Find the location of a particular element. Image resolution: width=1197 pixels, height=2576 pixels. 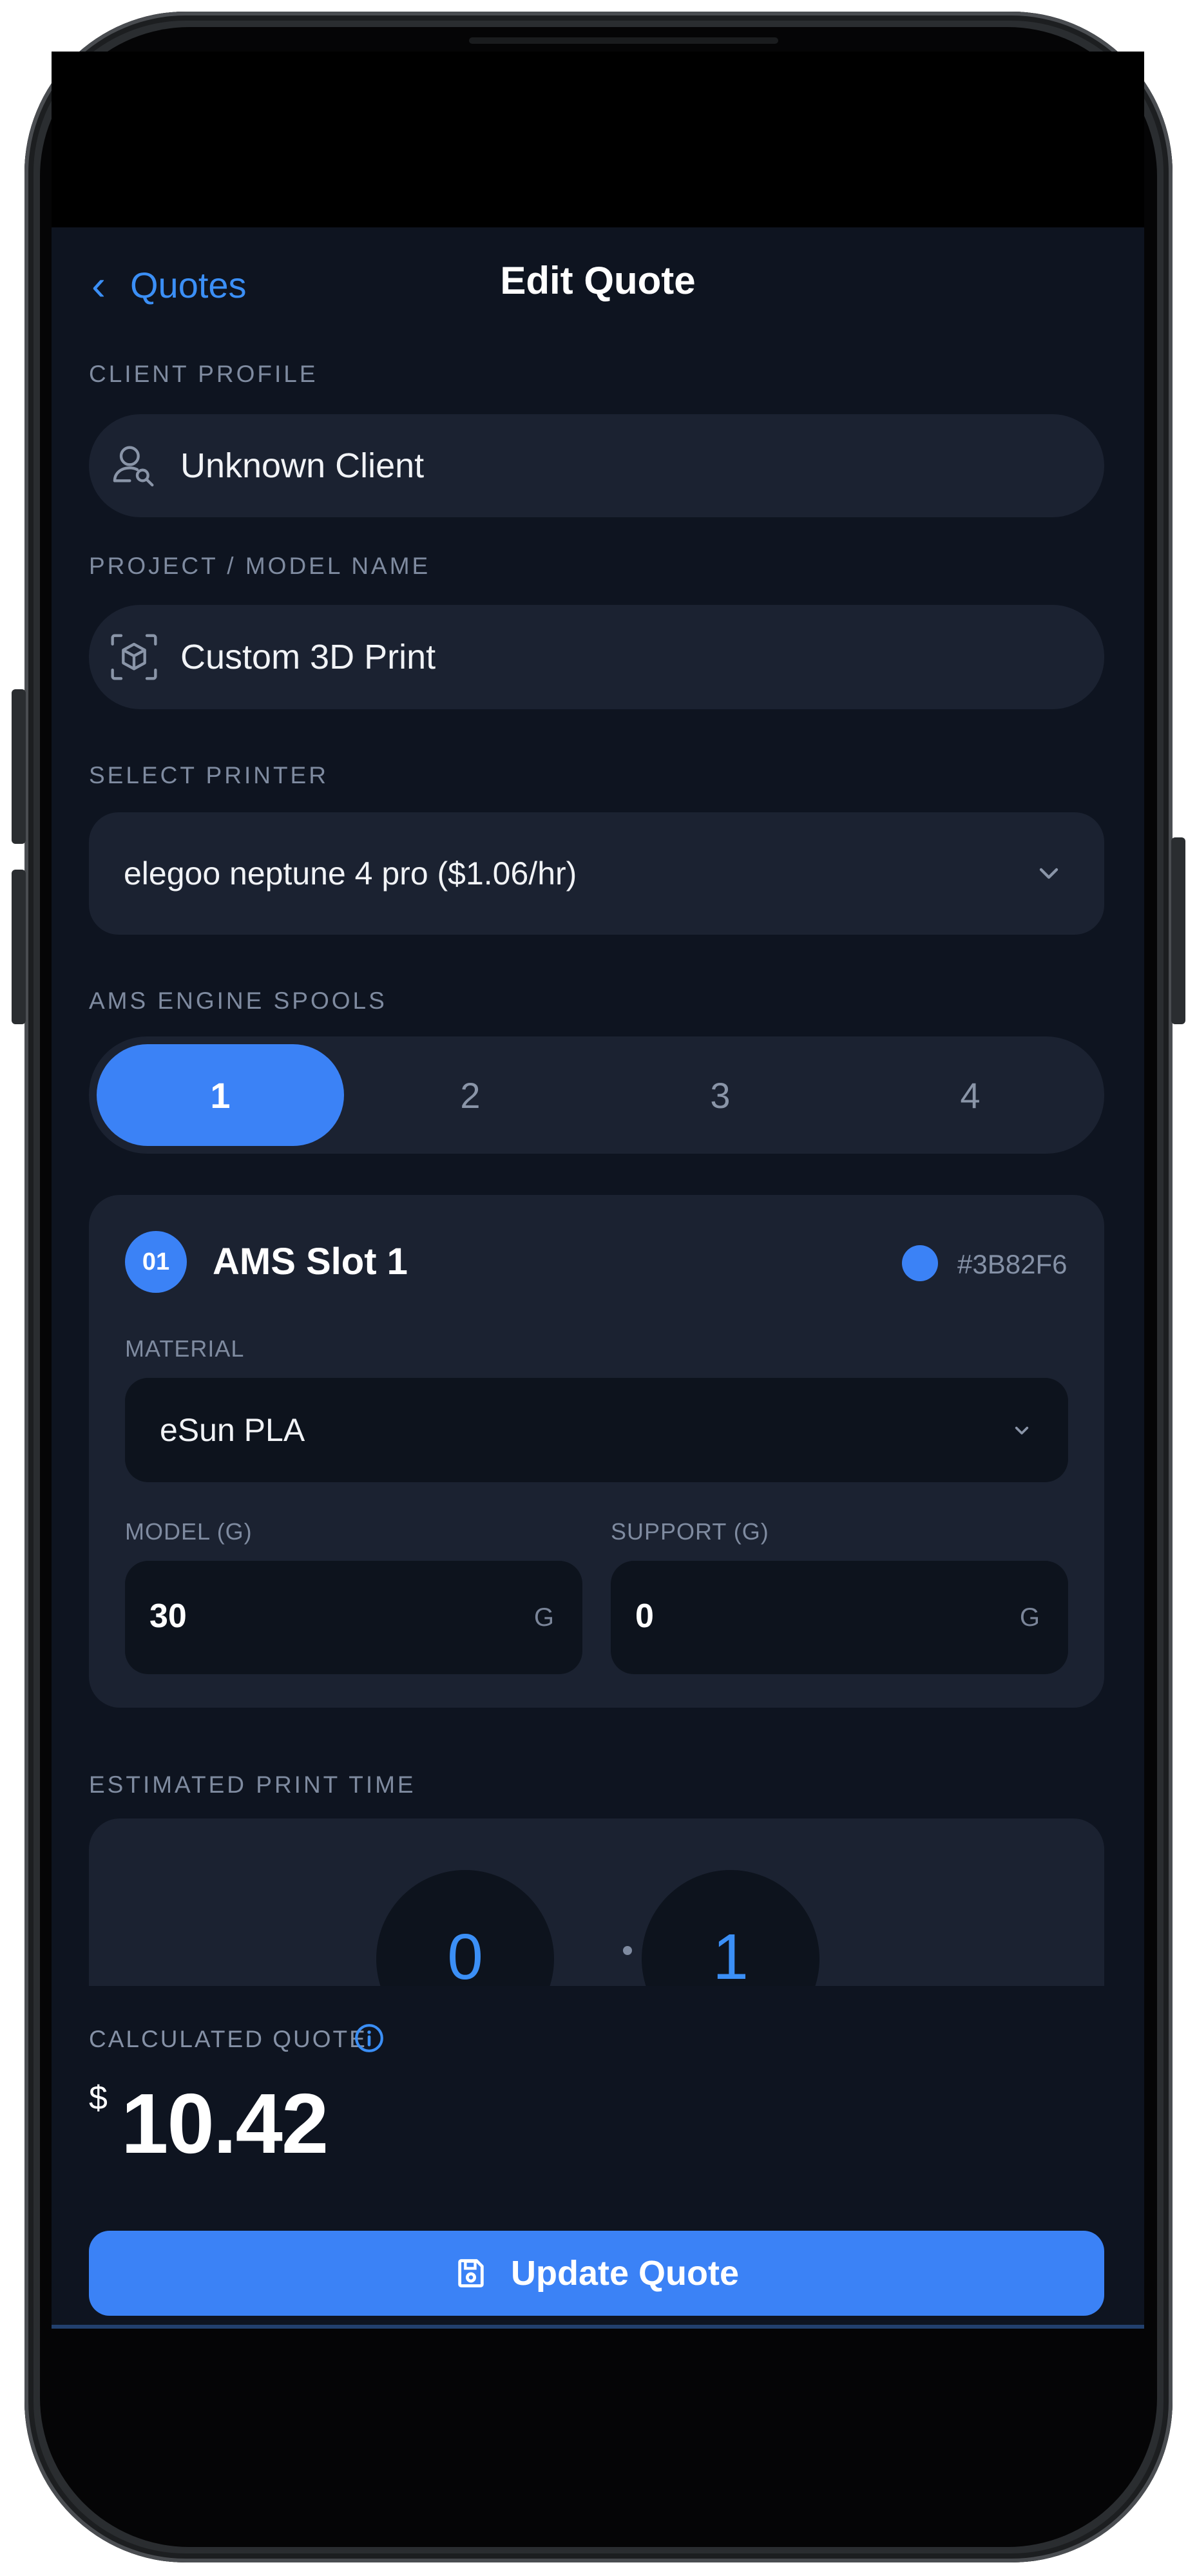

project-name-label: PROJECT / MODEL NAME is located at coordinates (260, 566).